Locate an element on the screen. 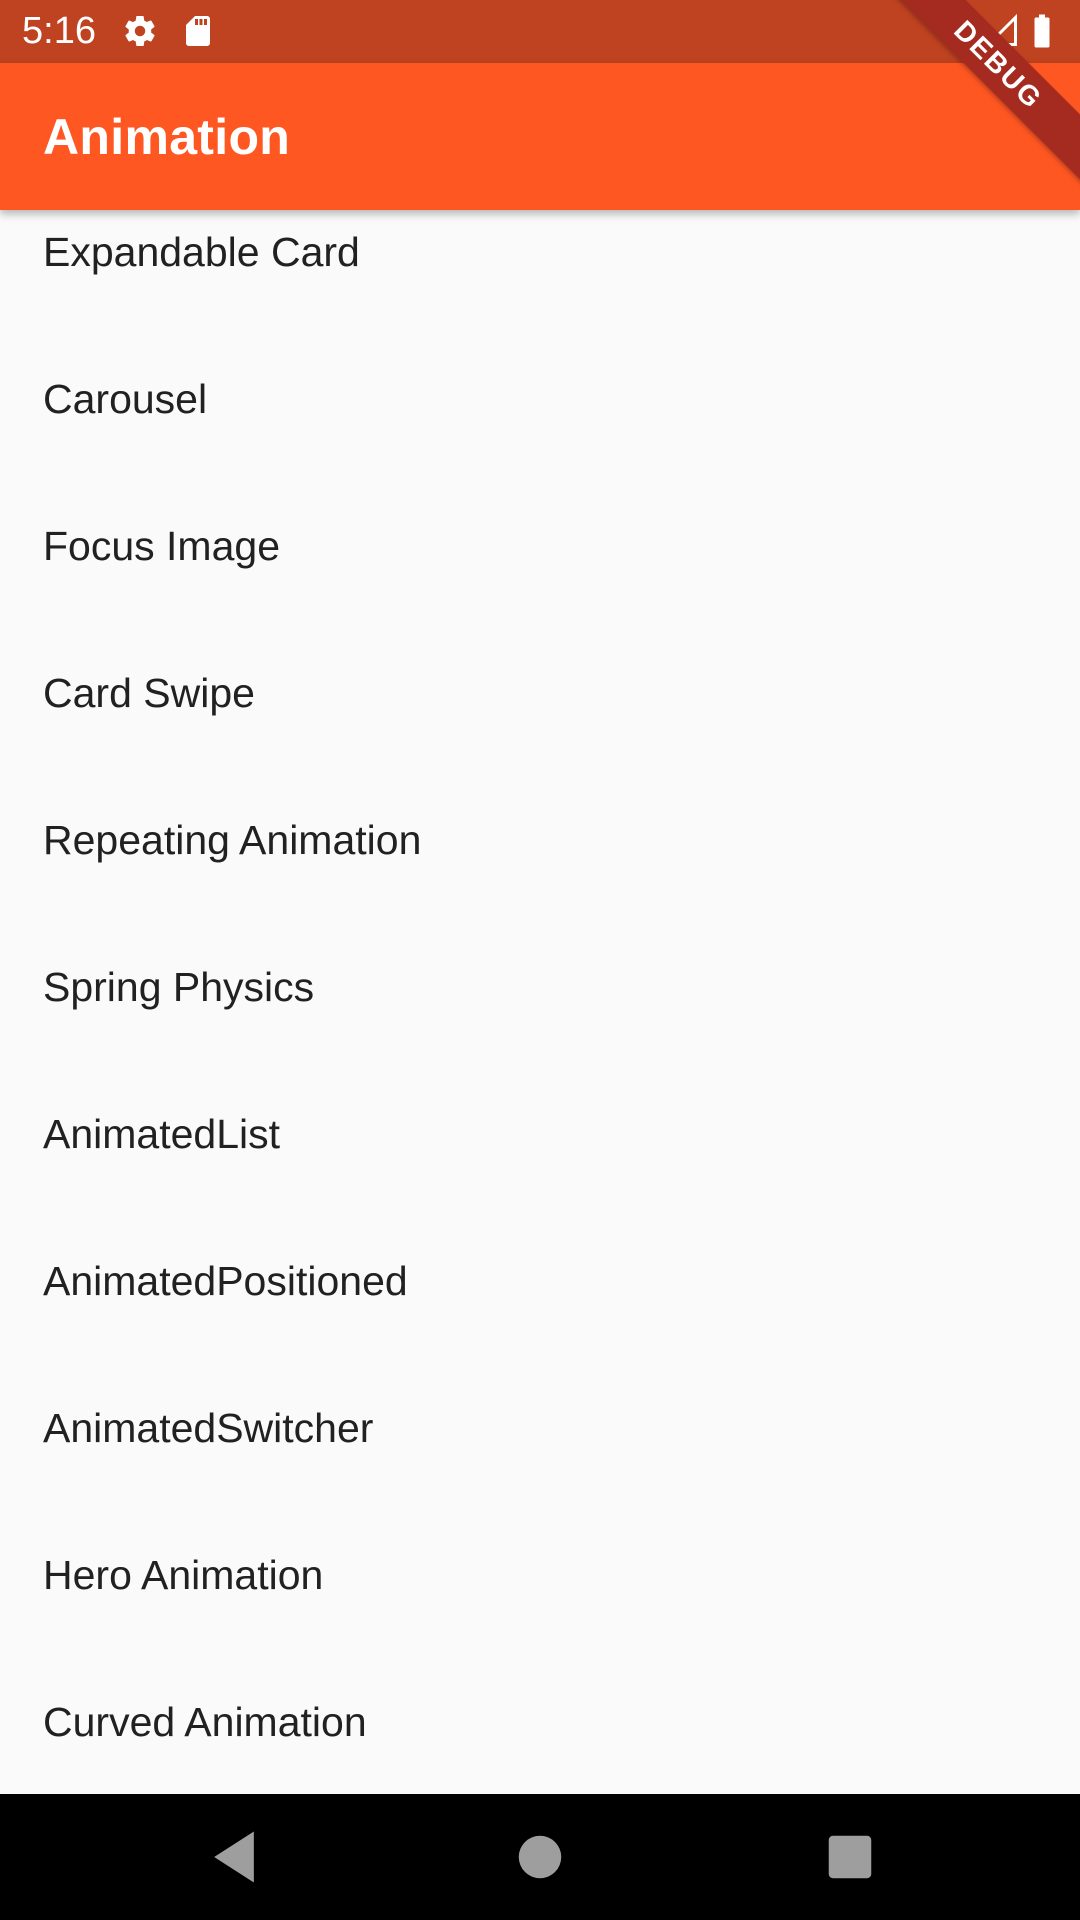 Image resolution: width=1080 pixels, height=1920 pixels. list-item-carousel: Carousel is located at coordinates (540, 447).